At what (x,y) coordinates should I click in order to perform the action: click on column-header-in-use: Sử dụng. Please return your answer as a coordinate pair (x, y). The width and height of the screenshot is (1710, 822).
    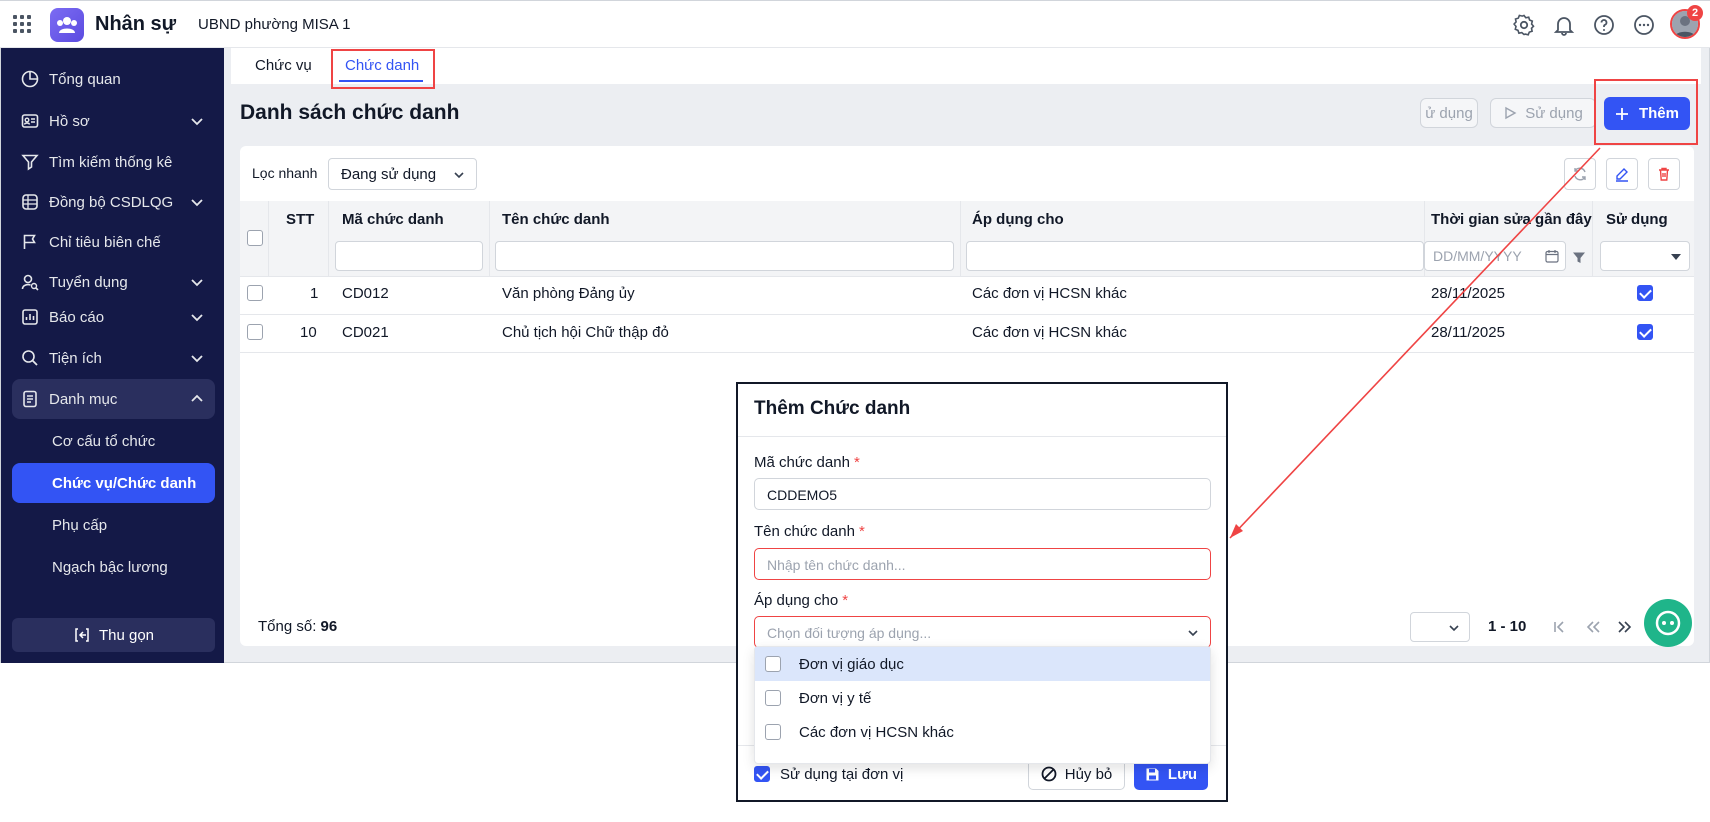
    Looking at the image, I should click on (1637, 219).